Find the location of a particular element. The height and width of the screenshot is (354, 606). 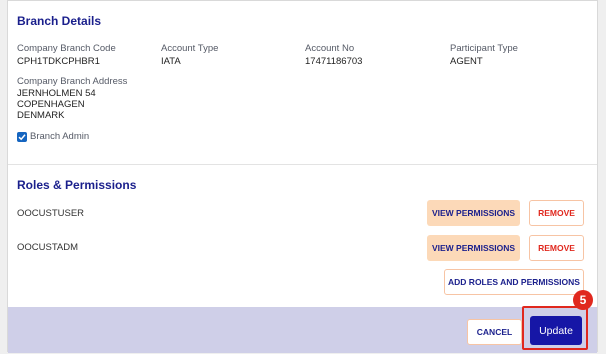

company-branch-address-line-2: COPENHAGEN is located at coordinates (51, 104).